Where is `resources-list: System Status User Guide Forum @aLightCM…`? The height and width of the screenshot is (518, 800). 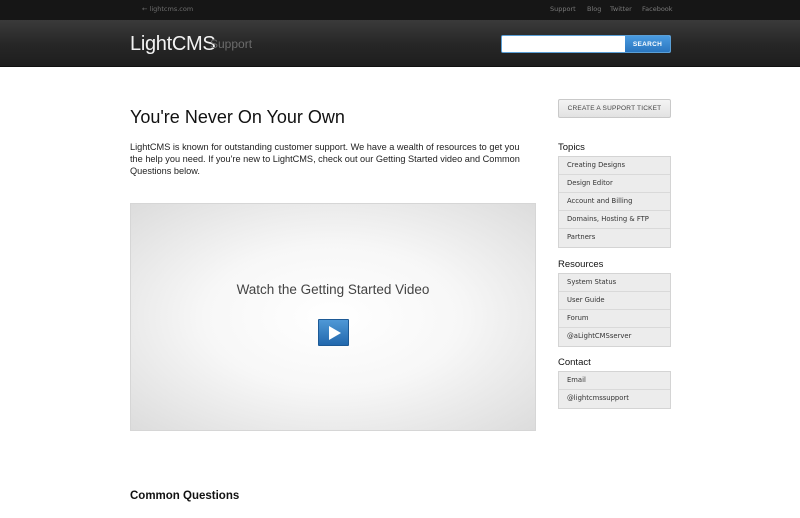 resources-list: System Status User Guide Forum @aLightCM… is located at coordinates (614, 310).